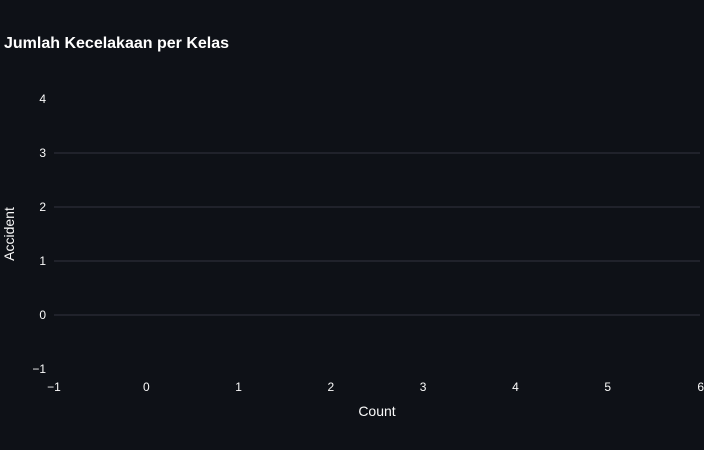  Describe the element at coordinates (238, 387) in the screenshot. I see `x-tick-label: 1` at that location.